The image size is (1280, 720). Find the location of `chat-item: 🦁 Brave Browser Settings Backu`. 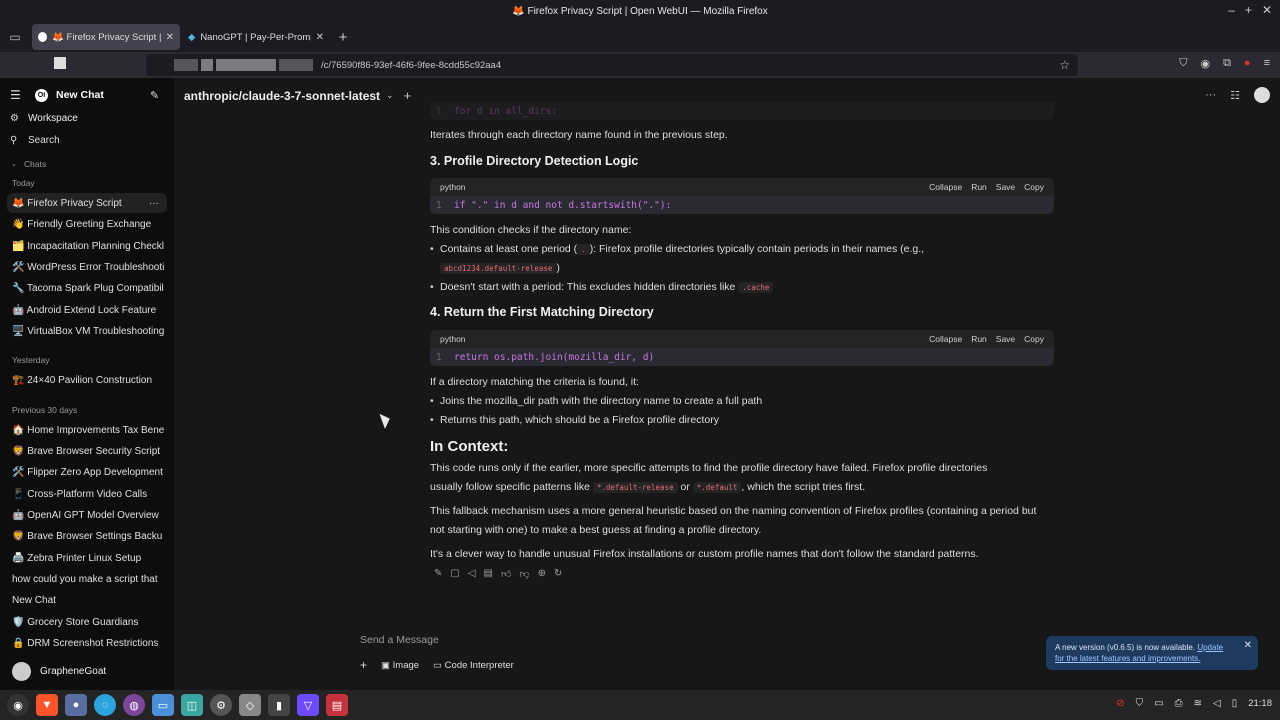

chat-item: 🦁 Brave Browser Settings Backu is located at coordinates (87, 536).